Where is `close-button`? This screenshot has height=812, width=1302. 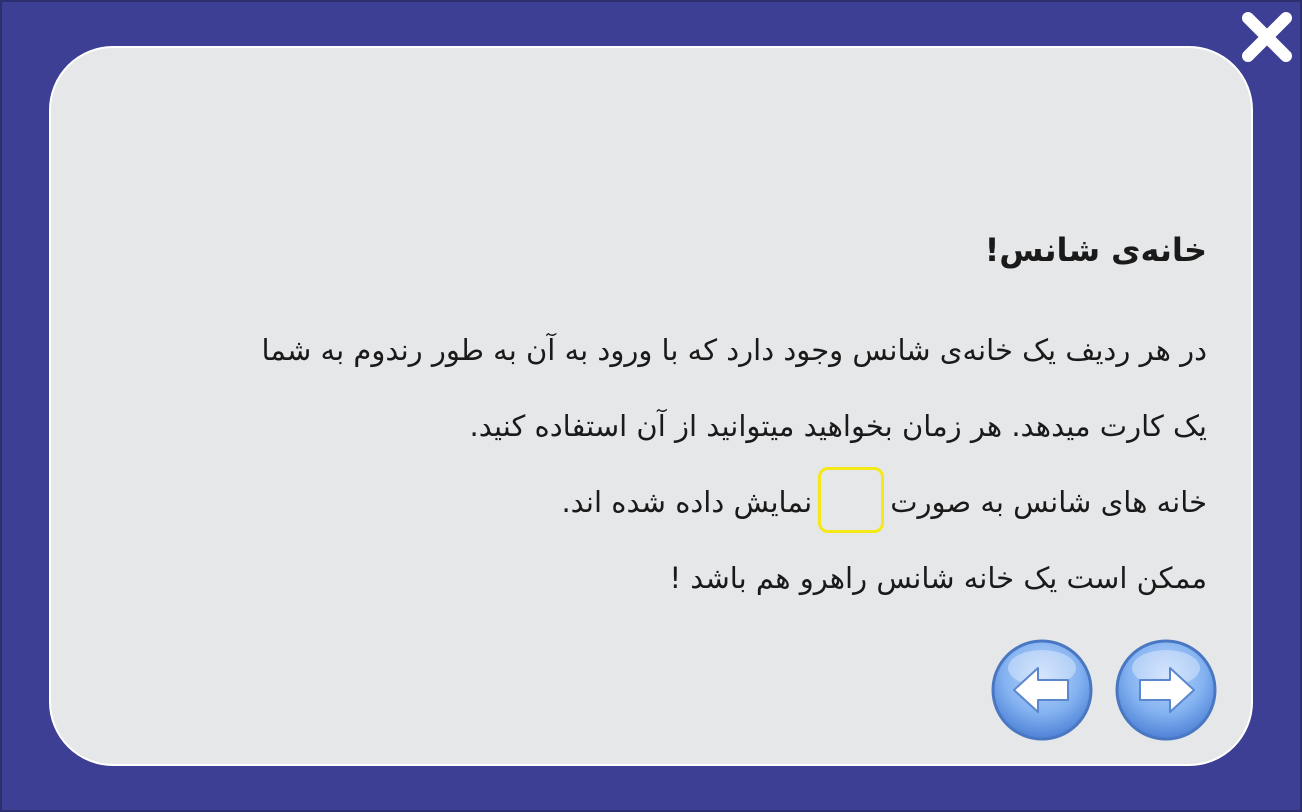 close-button is located at coordinates (1267, 37).